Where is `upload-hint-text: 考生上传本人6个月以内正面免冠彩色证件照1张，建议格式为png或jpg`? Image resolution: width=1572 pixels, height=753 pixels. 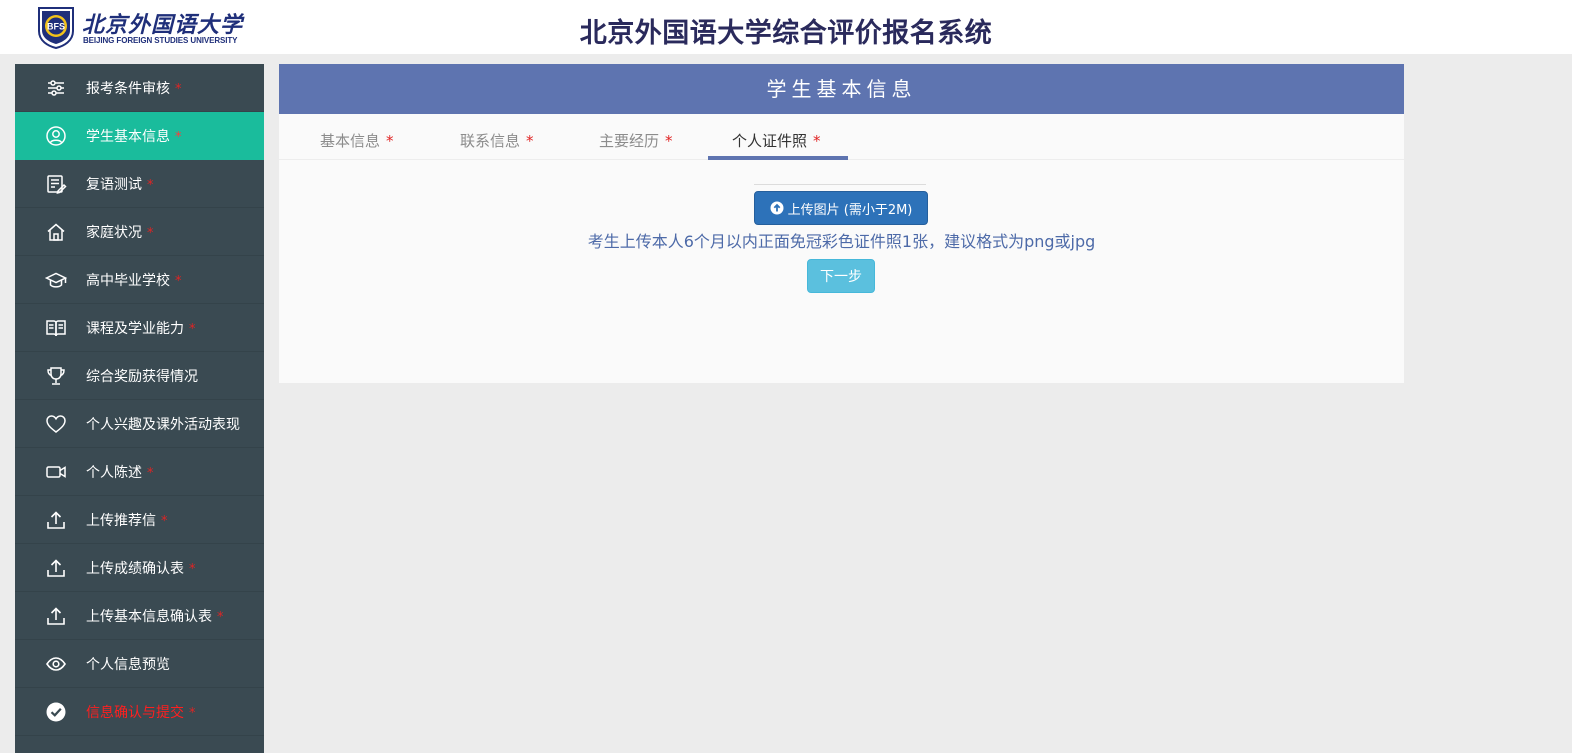
upload-hint-text: 考生上传本人6个月以内正面免冠彩色证件照1张，建议格式为png或jpg is located at coordinates (841, 241).